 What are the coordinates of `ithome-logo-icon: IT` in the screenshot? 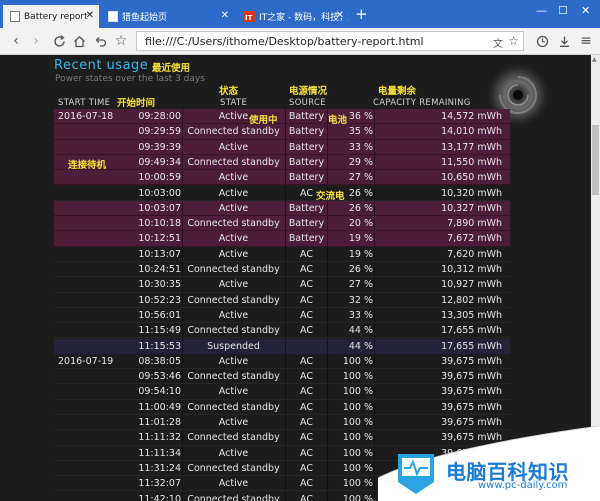 It's located at (249, 16).